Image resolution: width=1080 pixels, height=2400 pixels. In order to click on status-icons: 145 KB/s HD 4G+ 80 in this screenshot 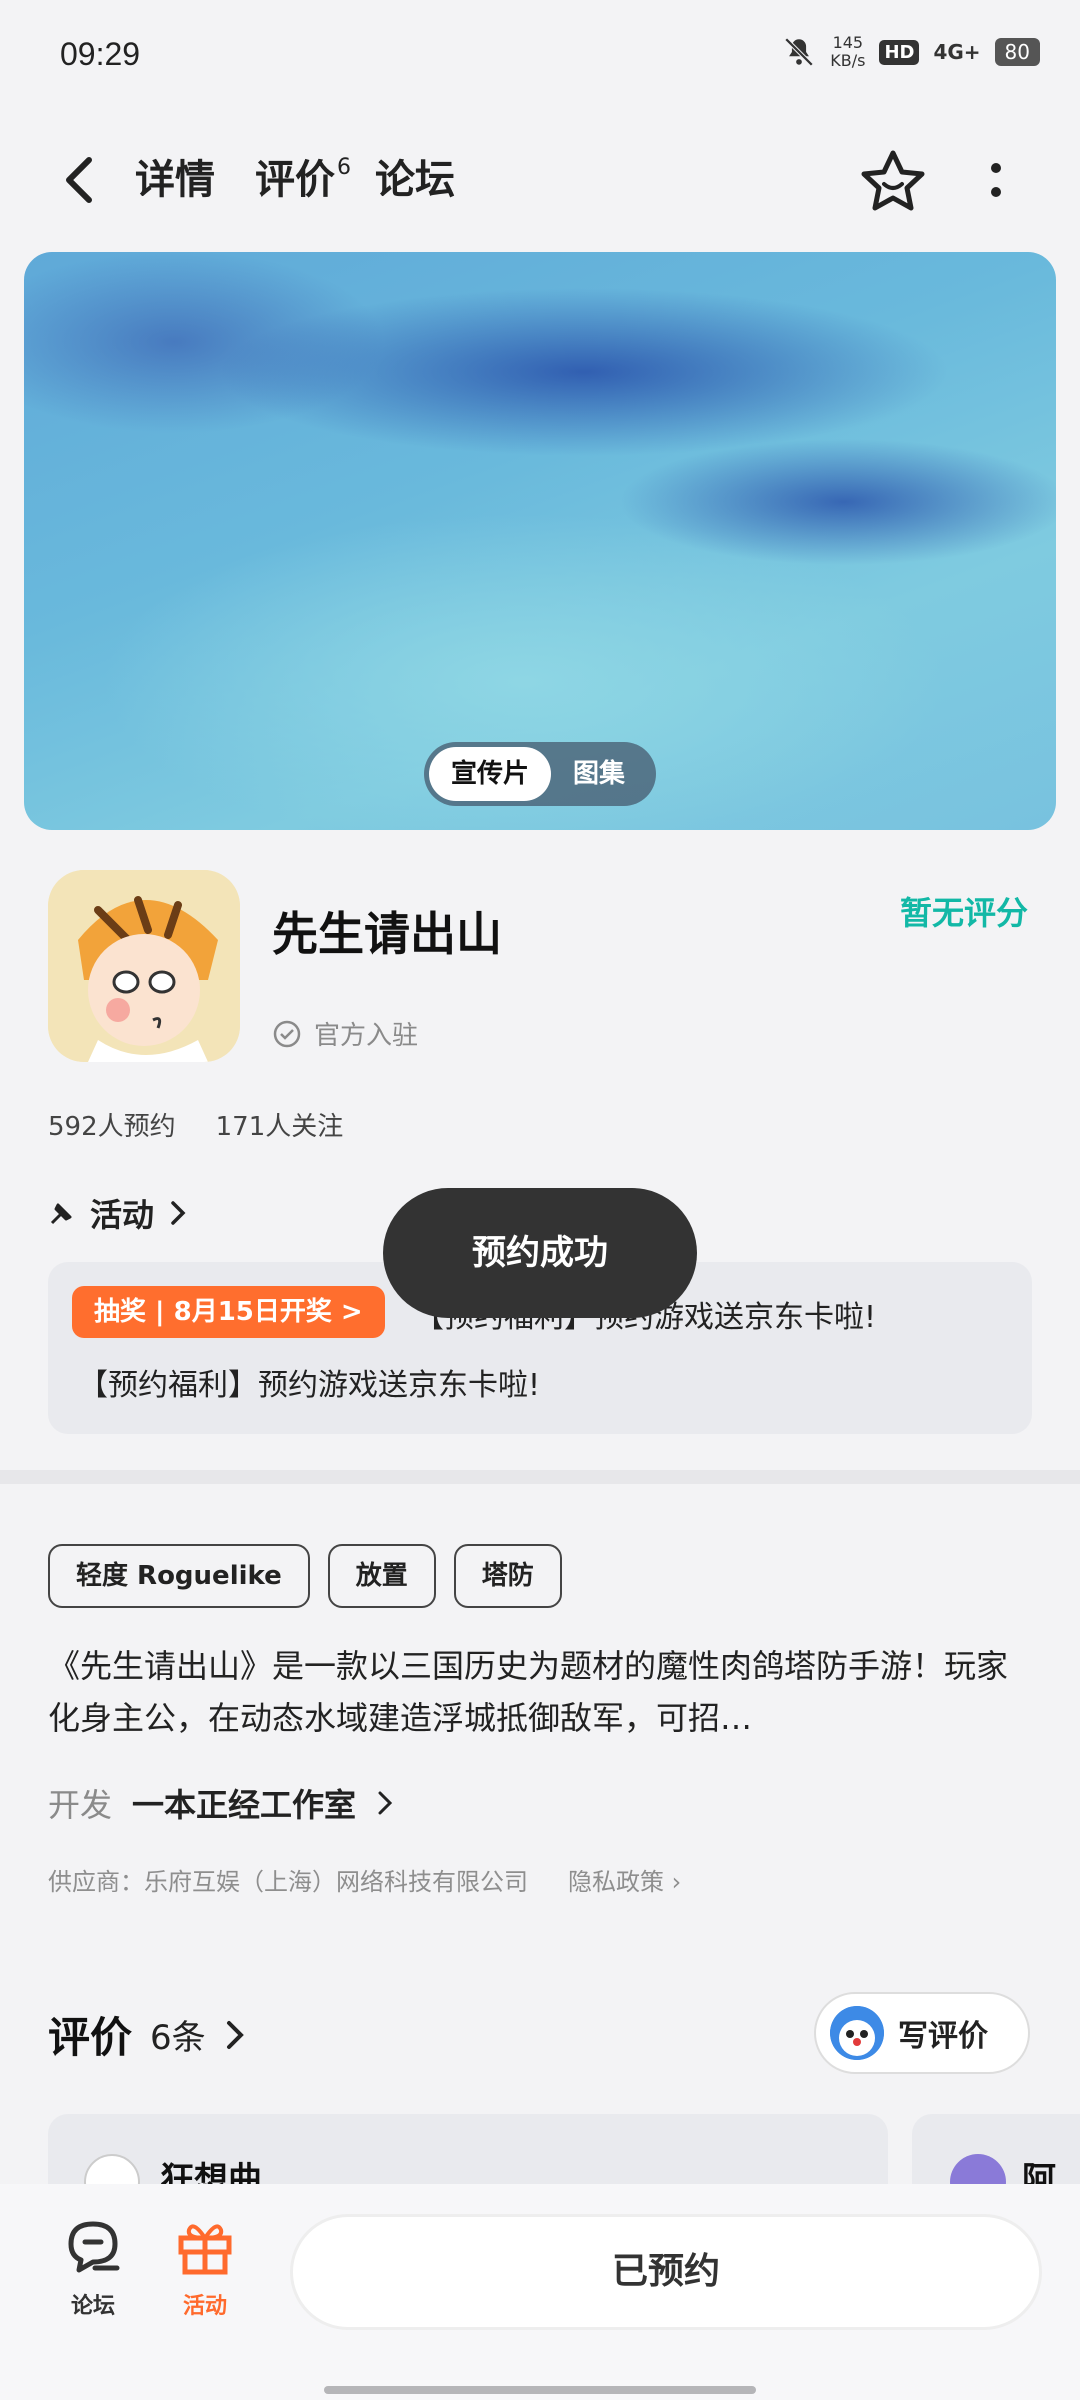, I will do `click(911, 52)`.